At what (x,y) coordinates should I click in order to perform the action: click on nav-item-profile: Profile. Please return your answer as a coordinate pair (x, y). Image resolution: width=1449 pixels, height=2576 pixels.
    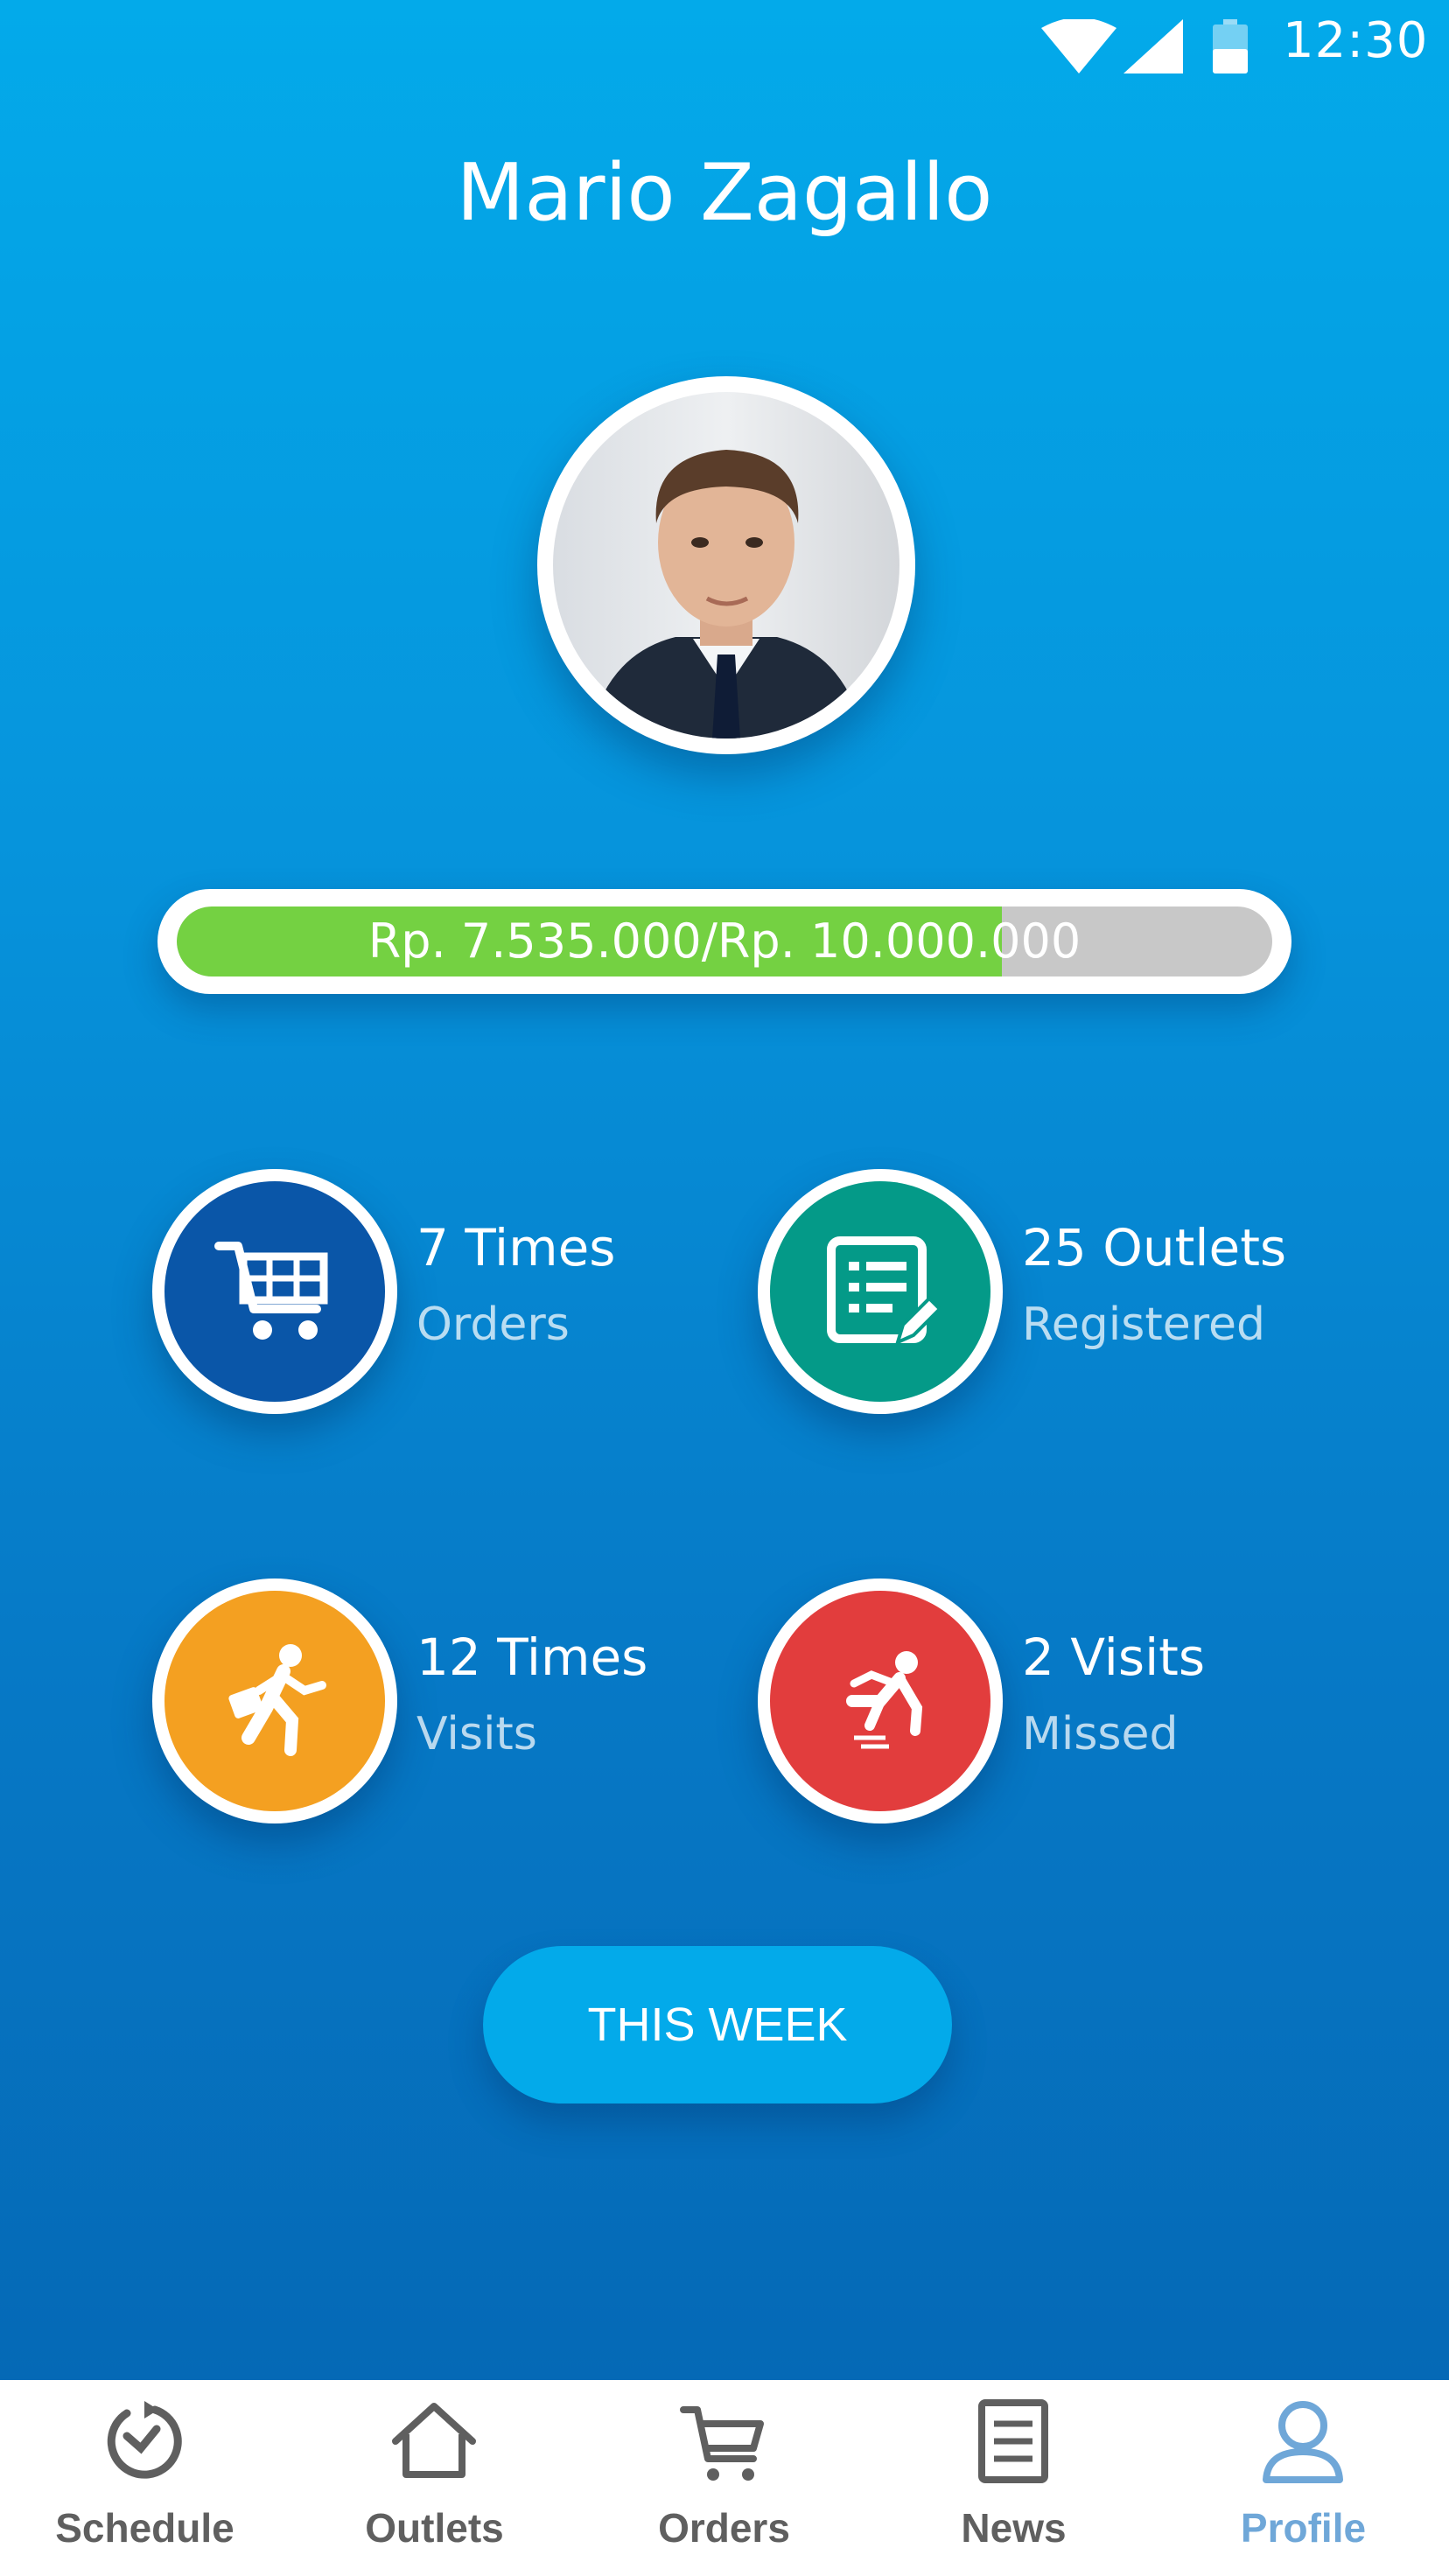
    Looking at the image, I should click on (1303, 2478).